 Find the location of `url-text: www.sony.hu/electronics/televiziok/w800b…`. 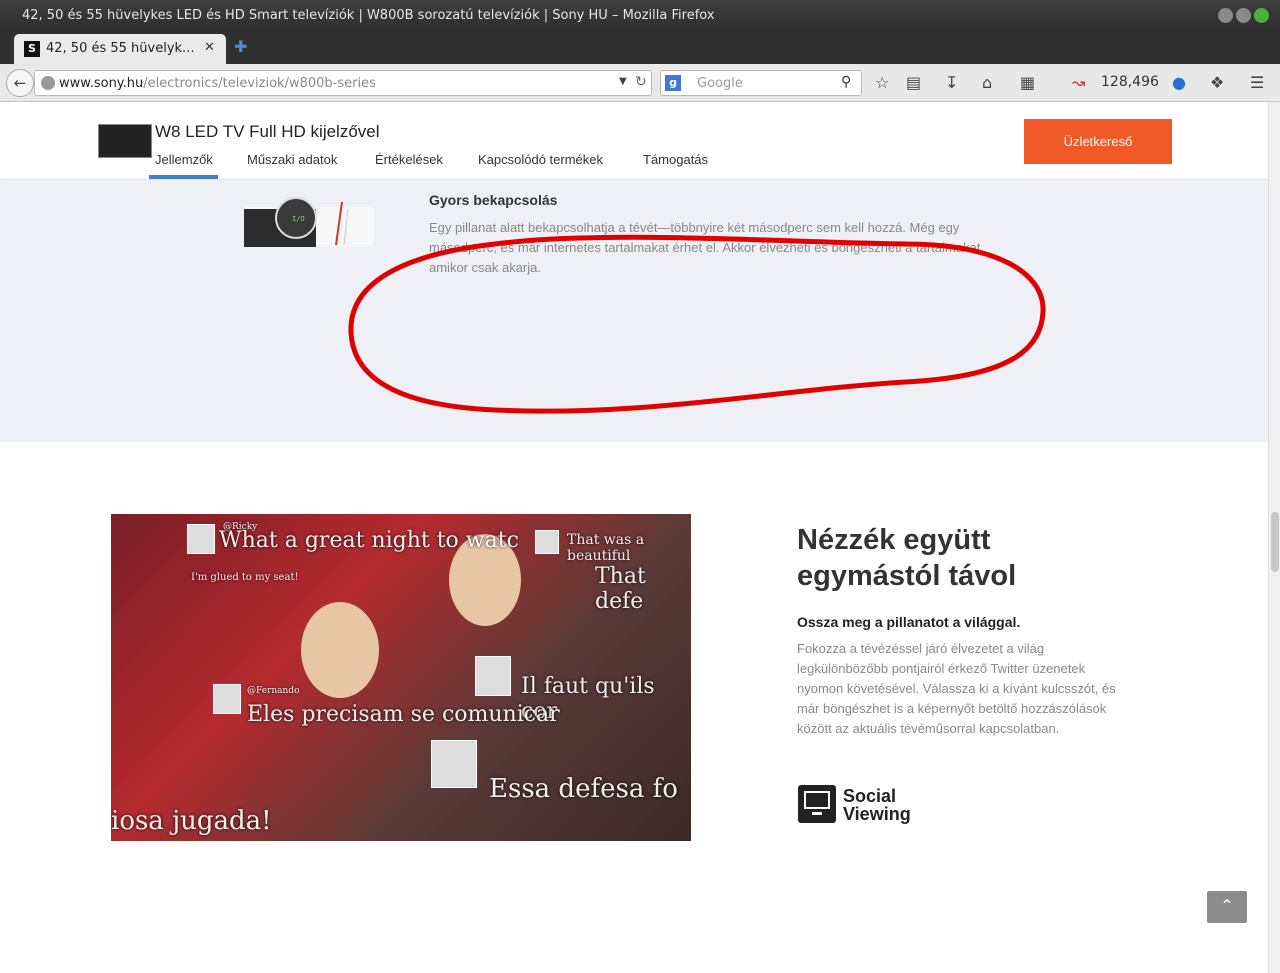

url-text: www.sony.hu/electronics/televiziok/w800b… is located at coordinates (217, 83).